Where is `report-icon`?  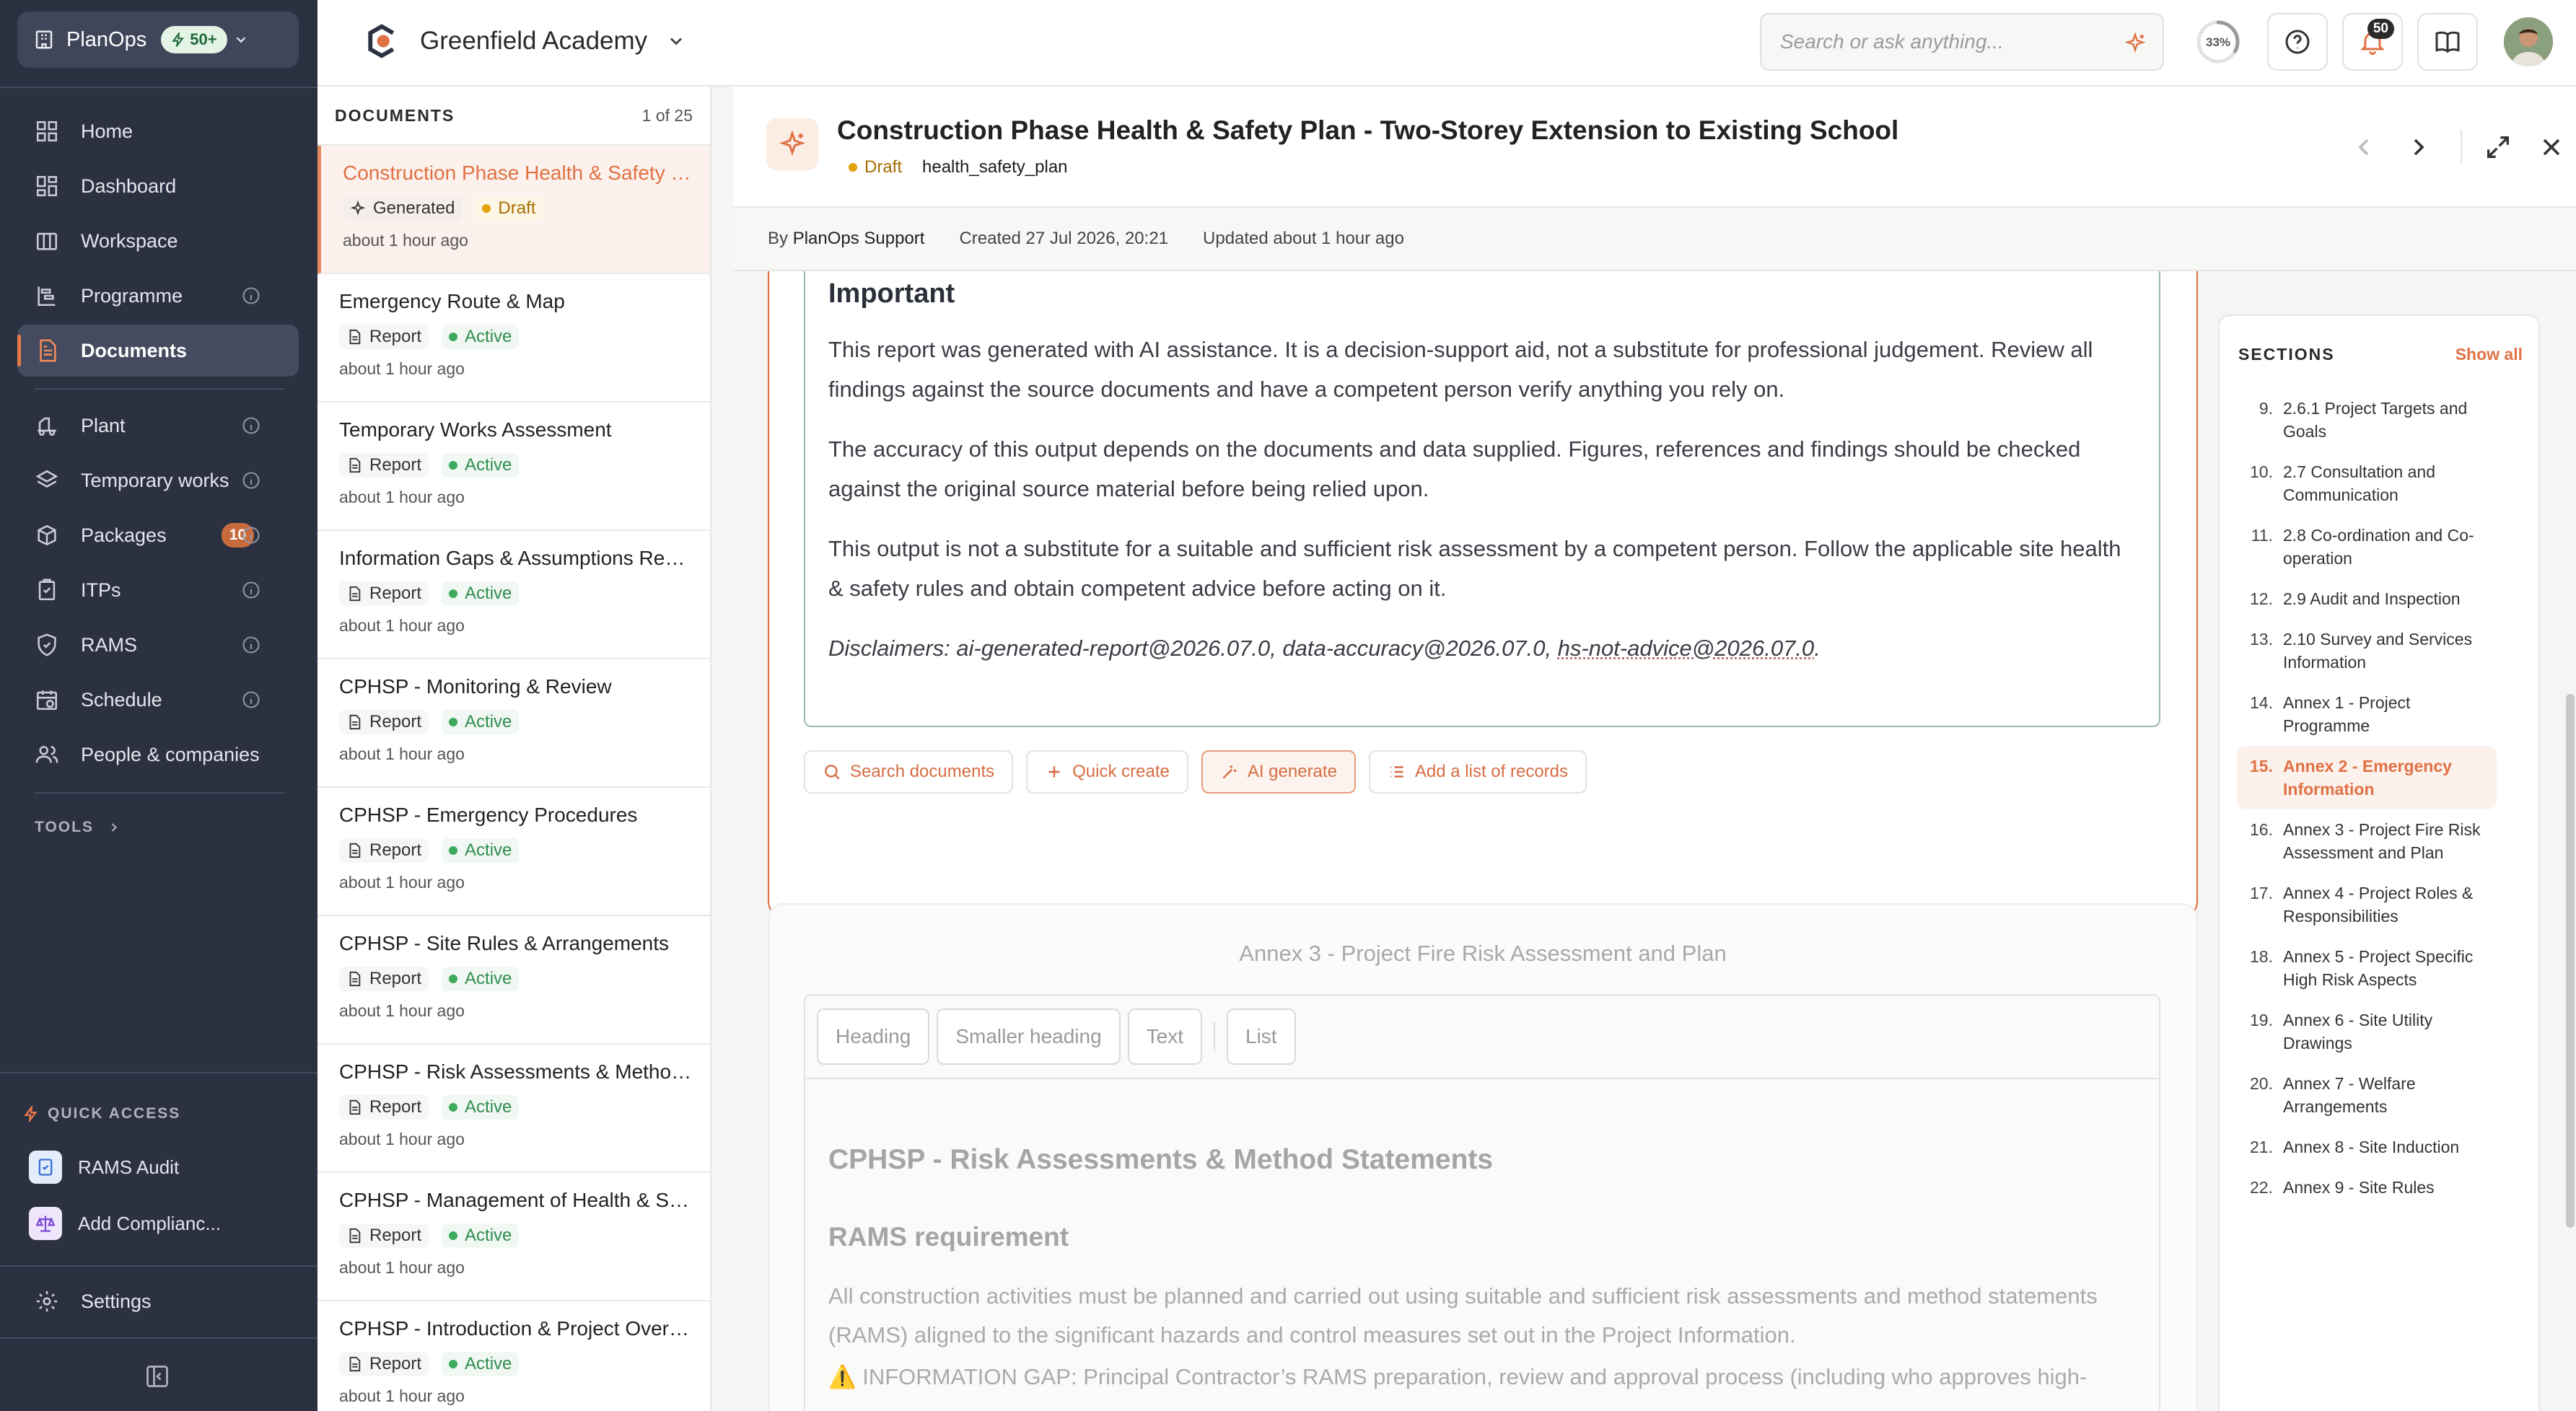
report-icon is located at coordinates (355, 1364).